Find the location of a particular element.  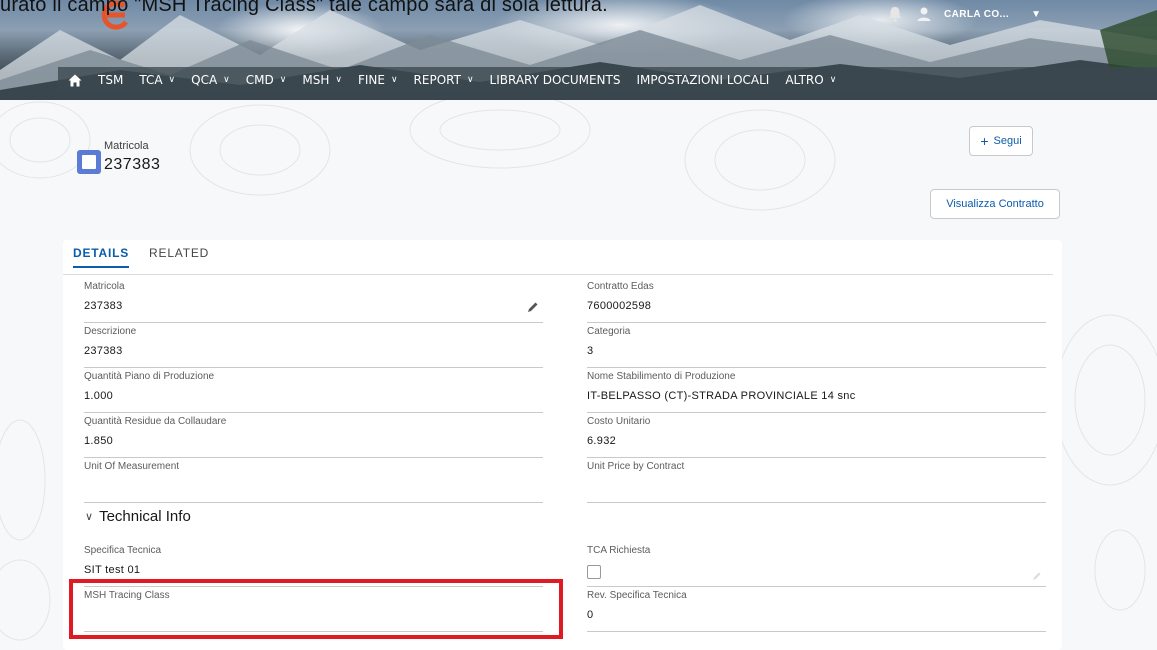

nav-item-altro: ALTRO ∨ is located at coordinates (810, 80).